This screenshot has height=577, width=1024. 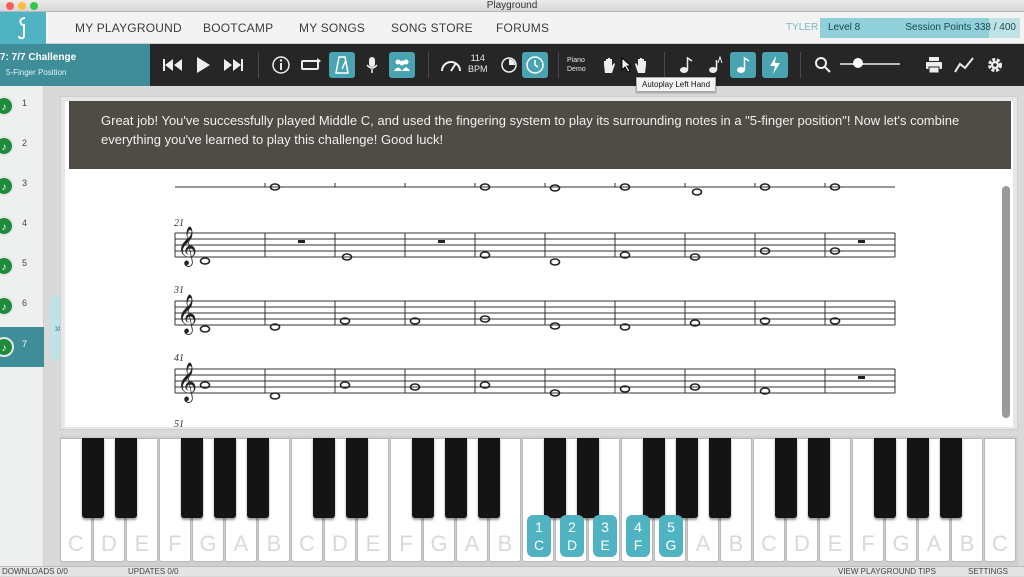 What do you see at coordinates (1006, 302) in the screenshot?
I see `sheet-scrollbar` at bounding box center [1006, 302].